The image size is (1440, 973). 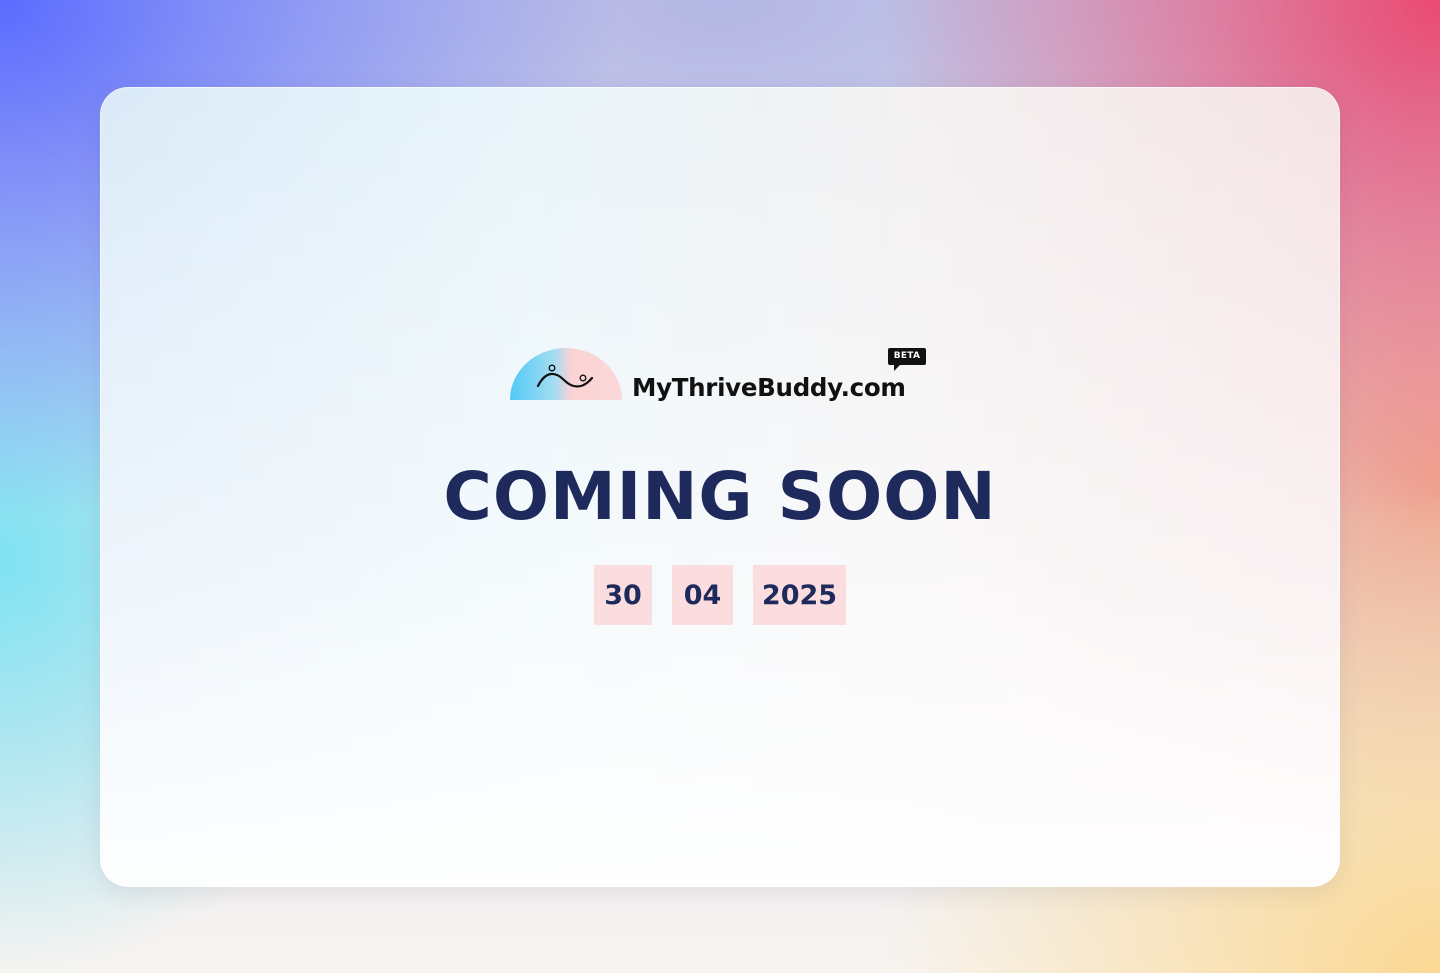 I want to click on page-title: COMING SOON, so click(x=720, y=496).